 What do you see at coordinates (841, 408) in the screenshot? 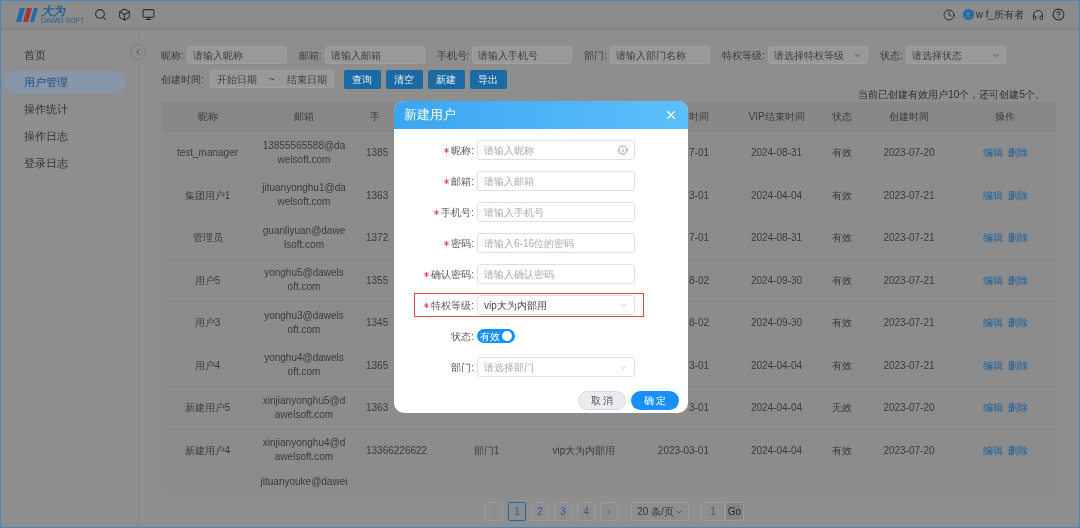
I see `table-cell-text: 无效` at bounding box center [841, 408].